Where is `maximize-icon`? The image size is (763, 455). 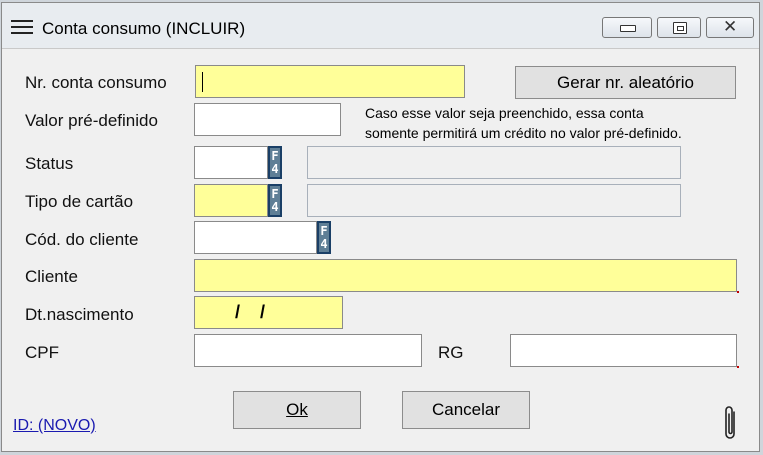 maximize-icon is located at coordinates (680, 28).